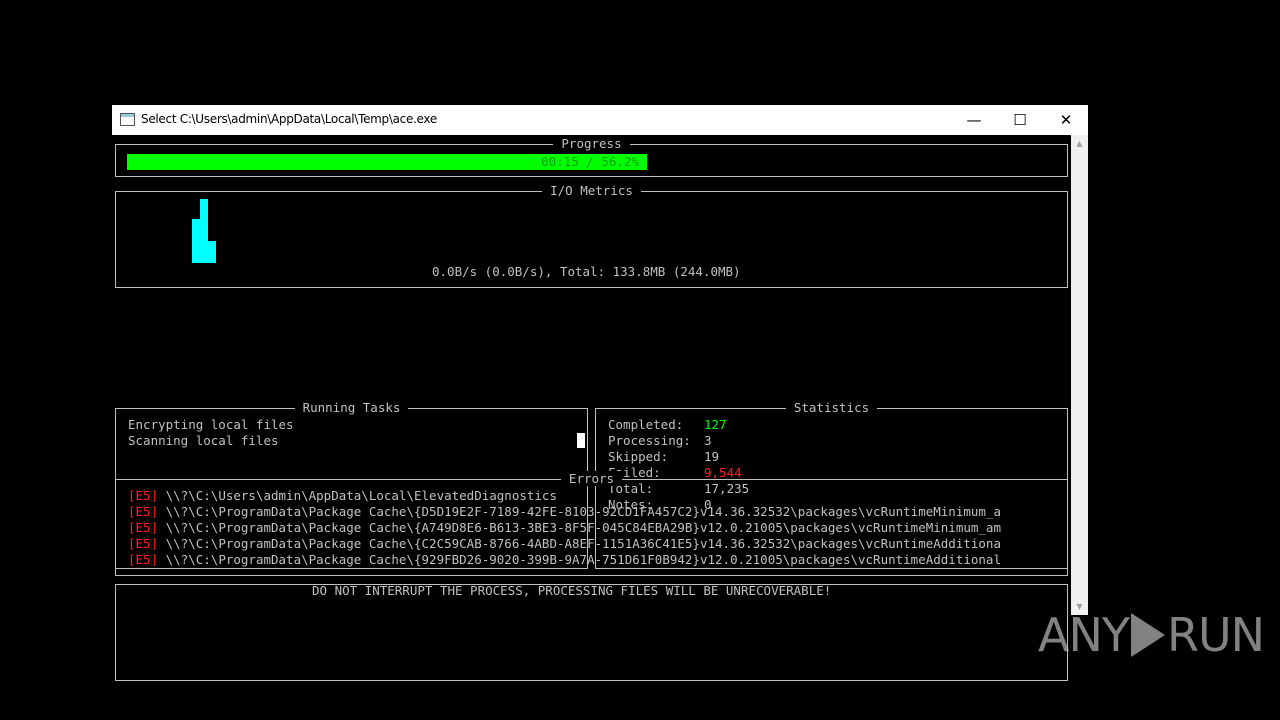 The width and height of the screenshot is (1280, 720). Describe the element at coordinates (1079, 375) in the screenshot. I see `vertical-scrollbar: ▲ ▼` at that location.